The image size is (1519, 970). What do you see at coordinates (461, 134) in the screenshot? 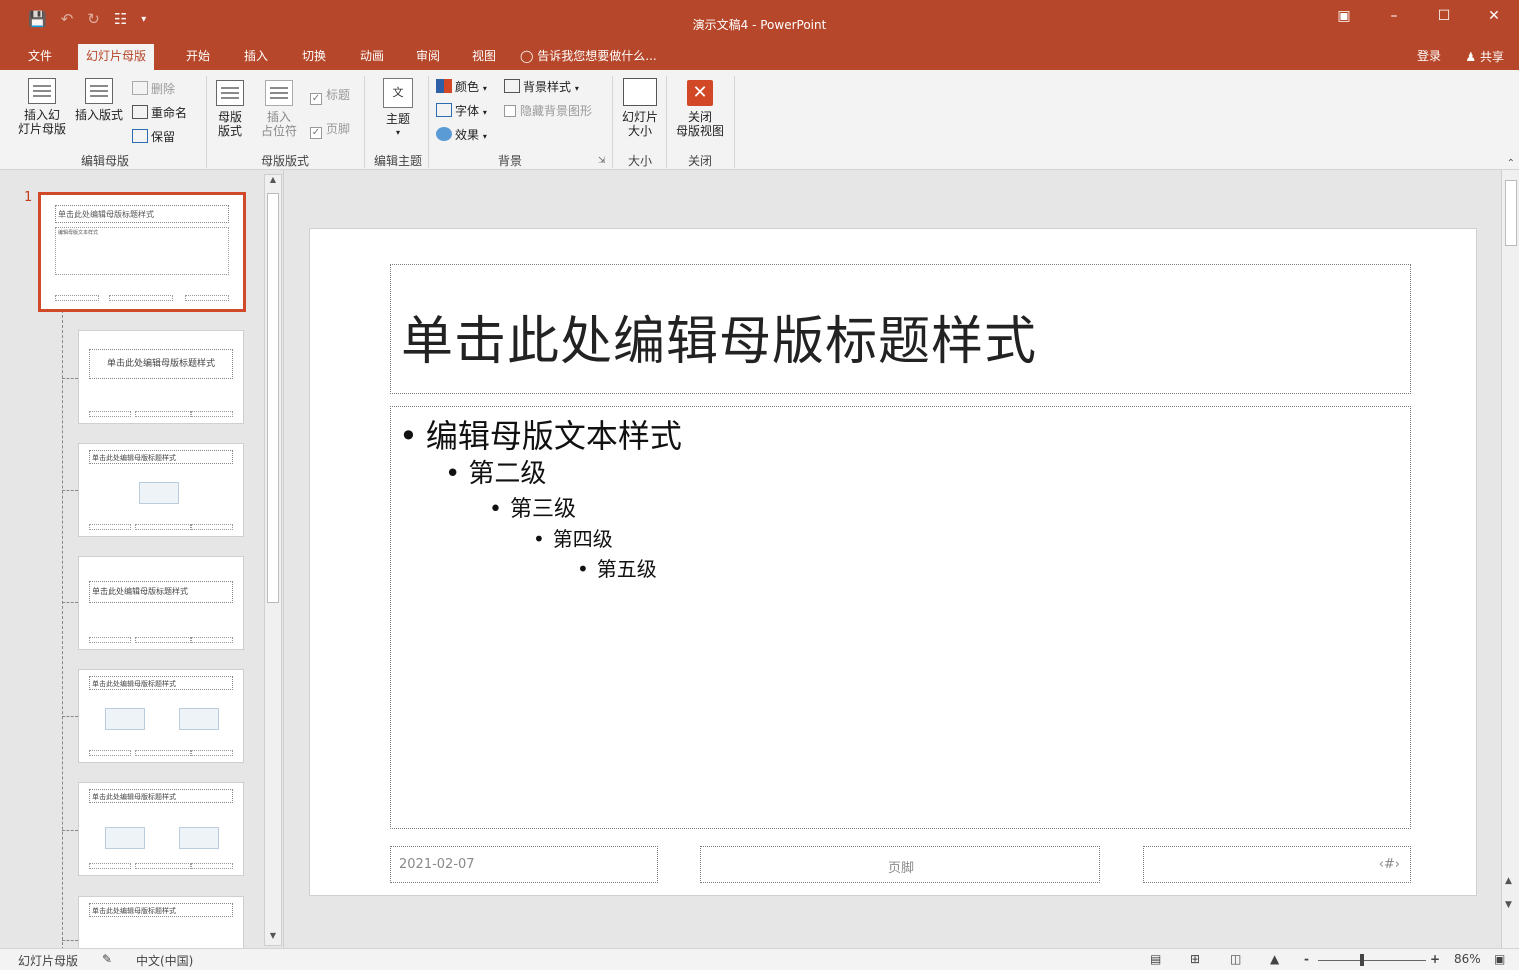
I see `effects-dropdown: 效果 ▾` at bounding box center [461, 134].